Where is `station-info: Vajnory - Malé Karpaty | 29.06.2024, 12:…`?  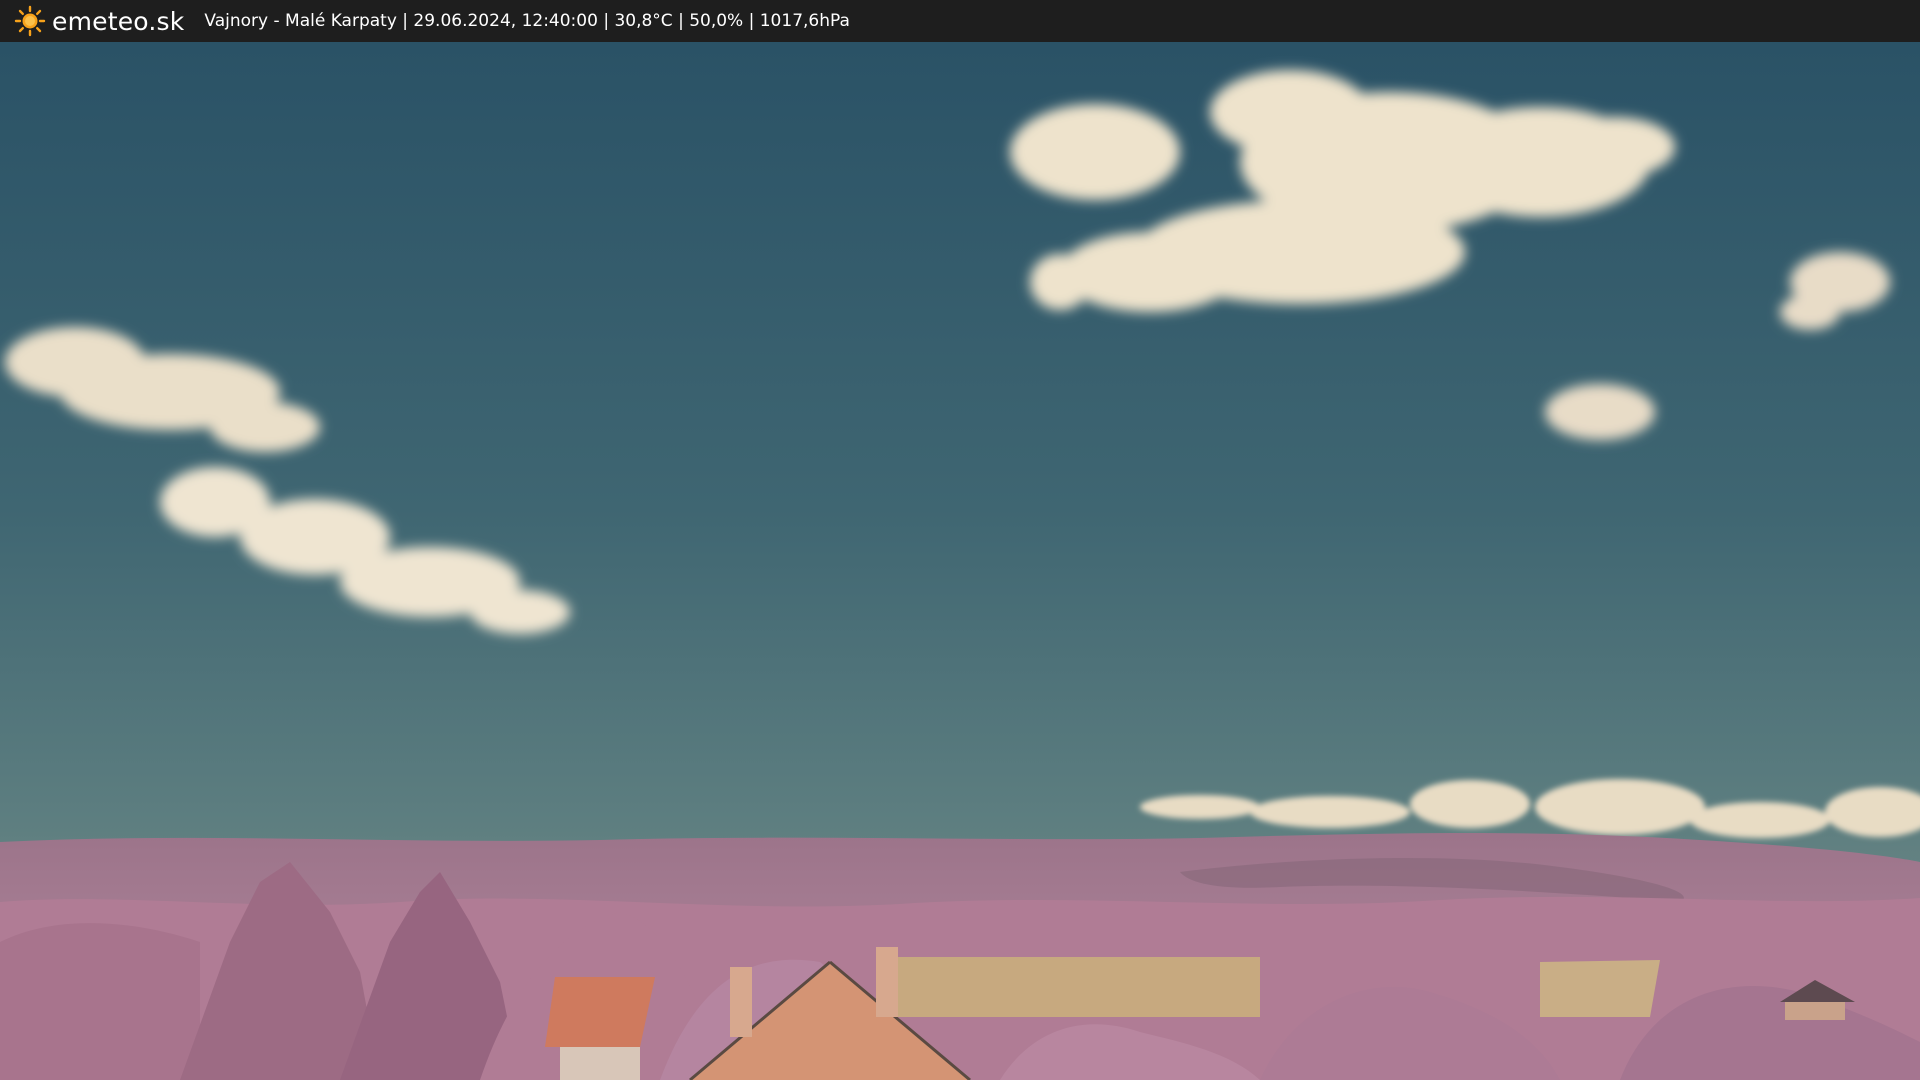
station-info: Vajnory - Malé Karpaty | 29.06.2024, 12:… is located at coordinates (527, 21).